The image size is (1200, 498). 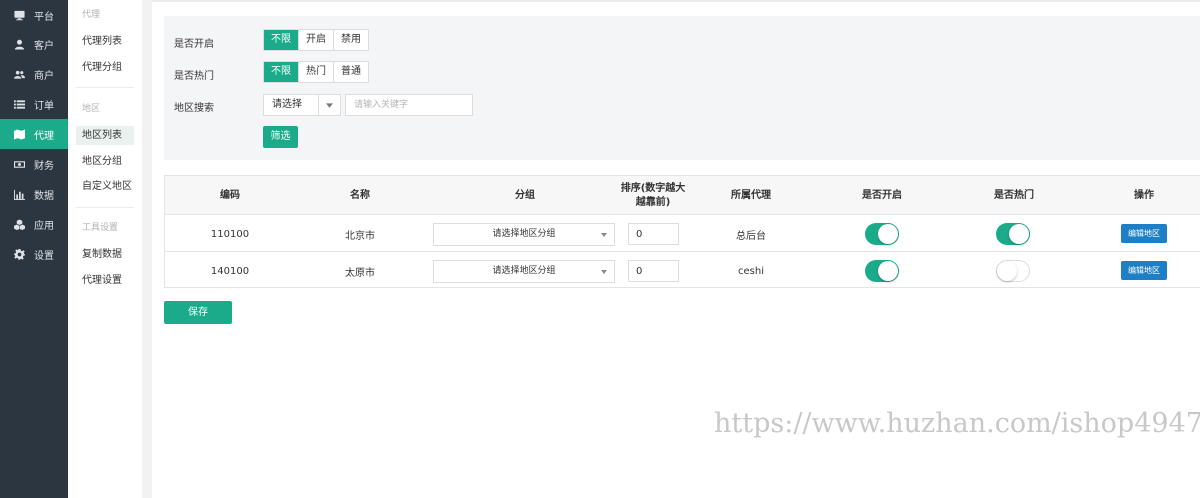 I want to click on hot-option-any: 不限, so click(x=281, y=72).